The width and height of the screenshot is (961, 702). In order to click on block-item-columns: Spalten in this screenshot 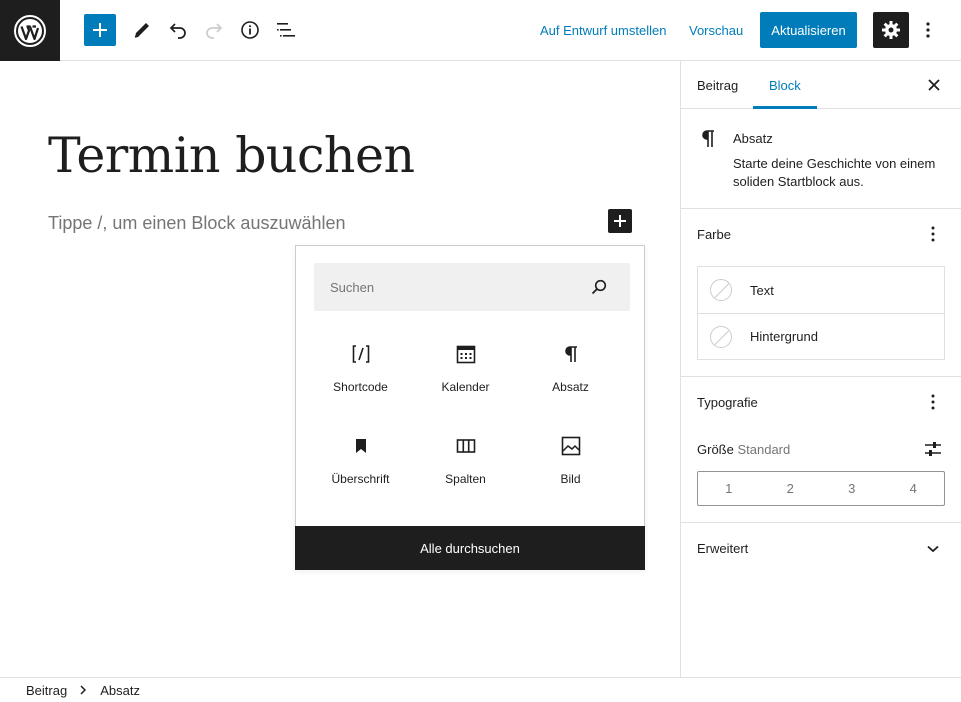, I will do `click(465, 468)`.